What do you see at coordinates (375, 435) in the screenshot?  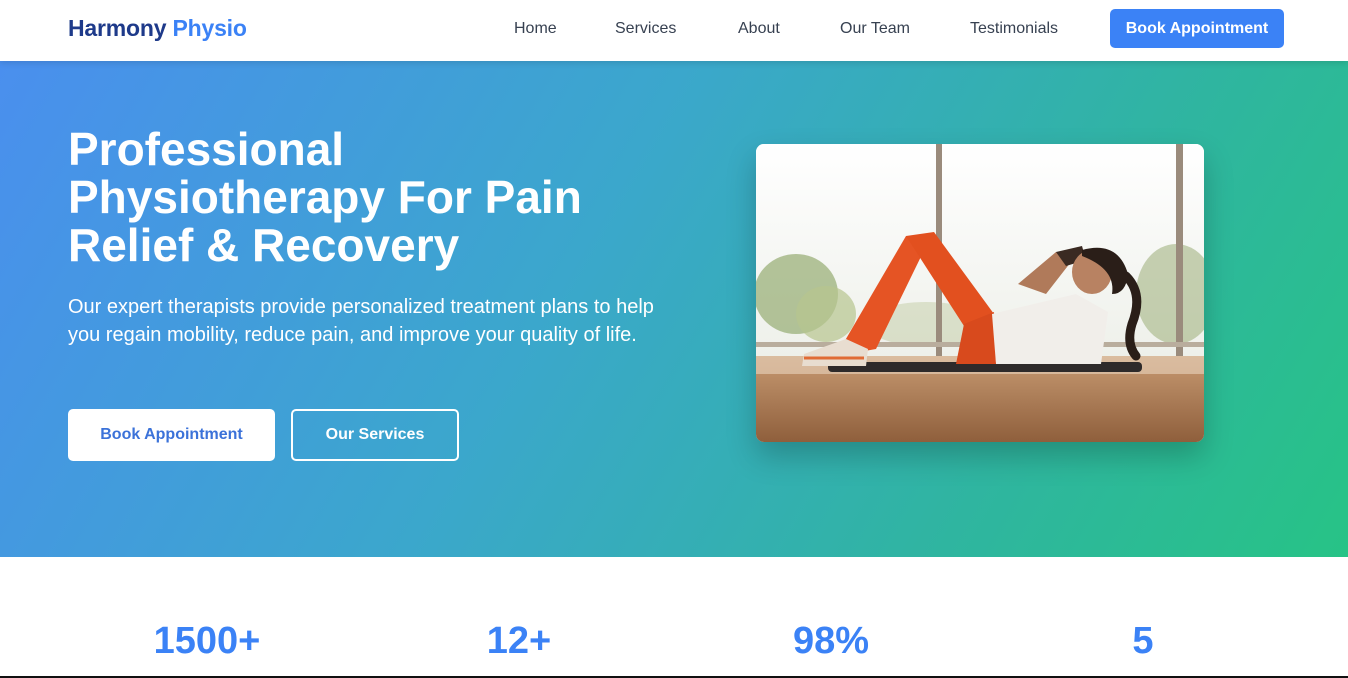 I see `hero-our-services-button: Our Services` at bounding box center [375, 435].